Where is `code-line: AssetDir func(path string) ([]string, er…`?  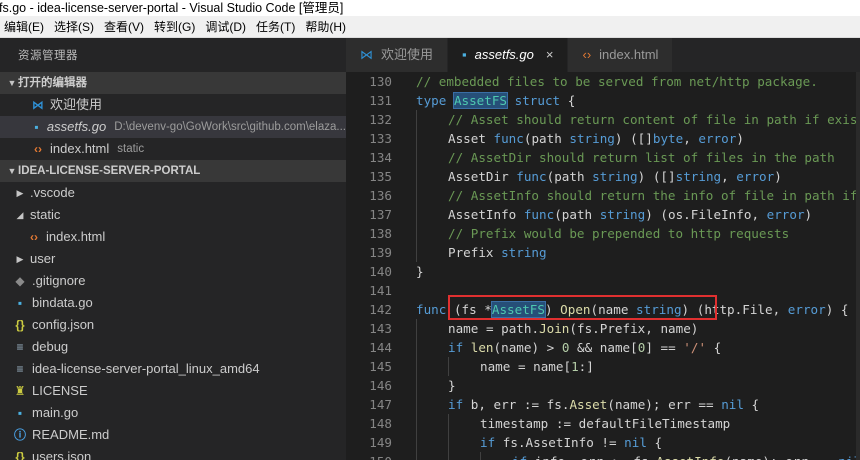 code-line: AssetDir func(path string) ([]string, er… is located at coordinates (638, 176).